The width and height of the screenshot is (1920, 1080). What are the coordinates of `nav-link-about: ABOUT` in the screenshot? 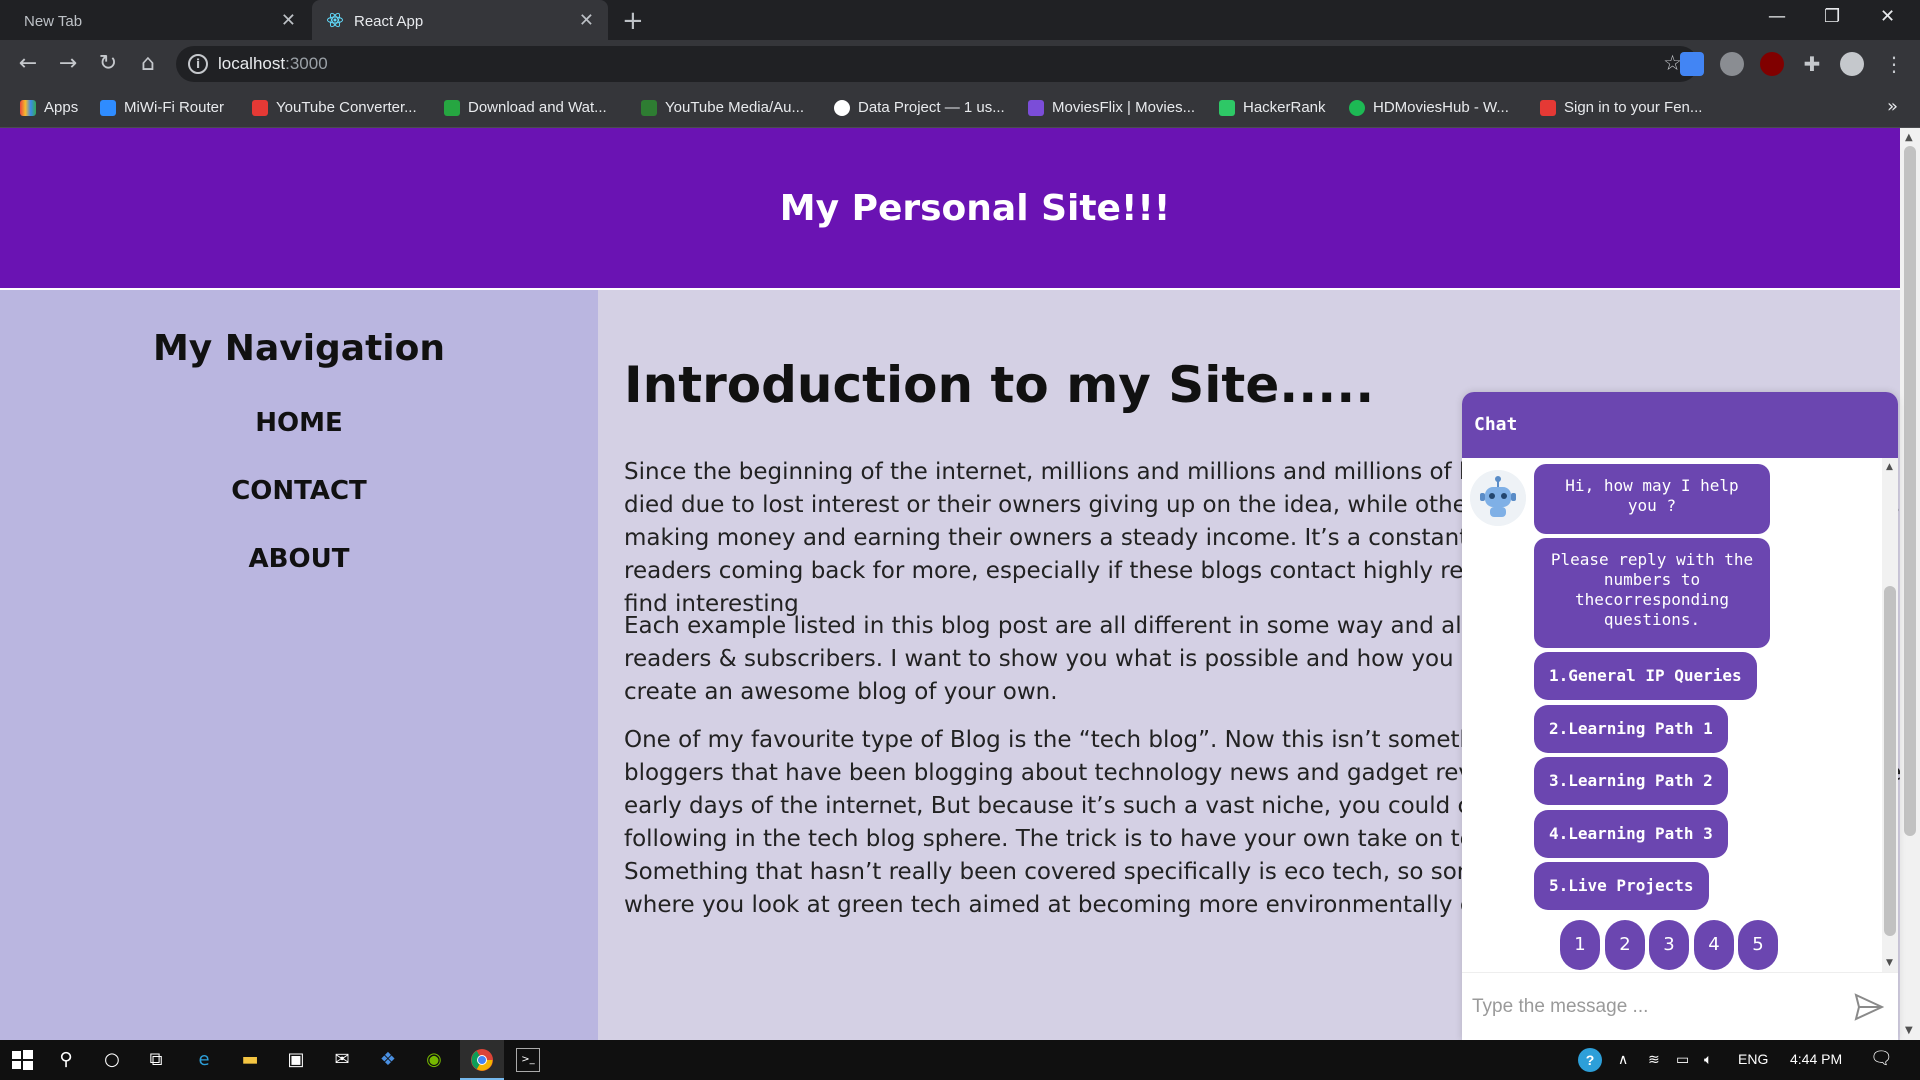 It's located at (299, 559).